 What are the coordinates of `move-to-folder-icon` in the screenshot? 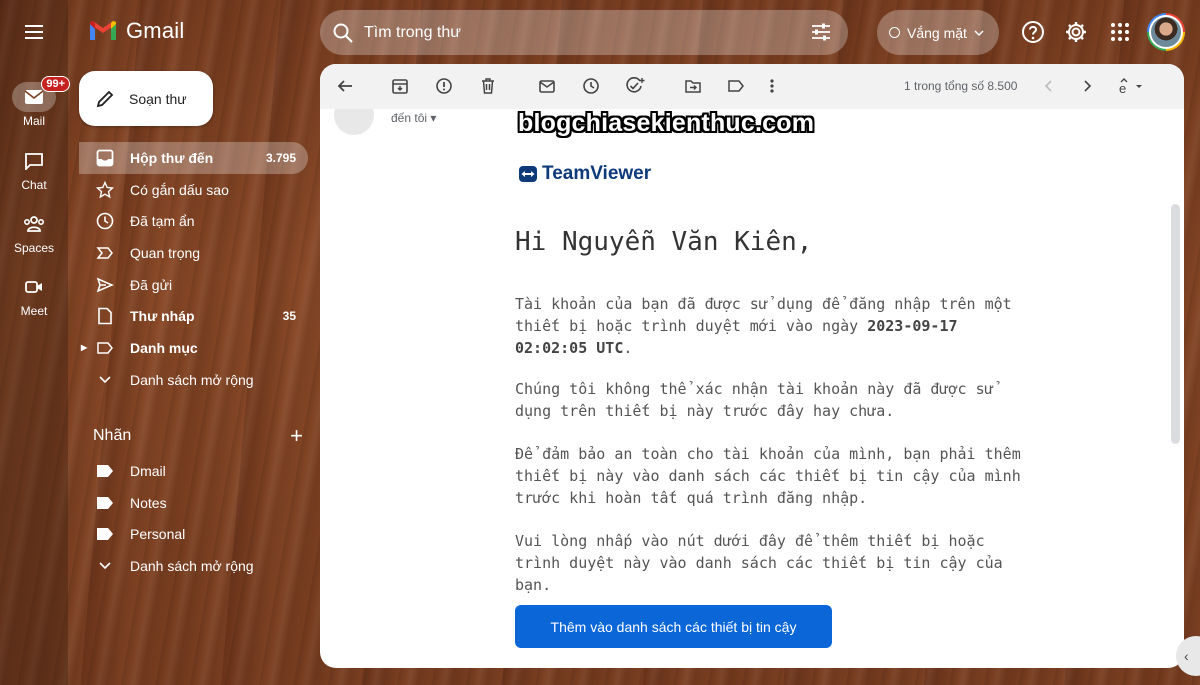 It's located at (693, 88).